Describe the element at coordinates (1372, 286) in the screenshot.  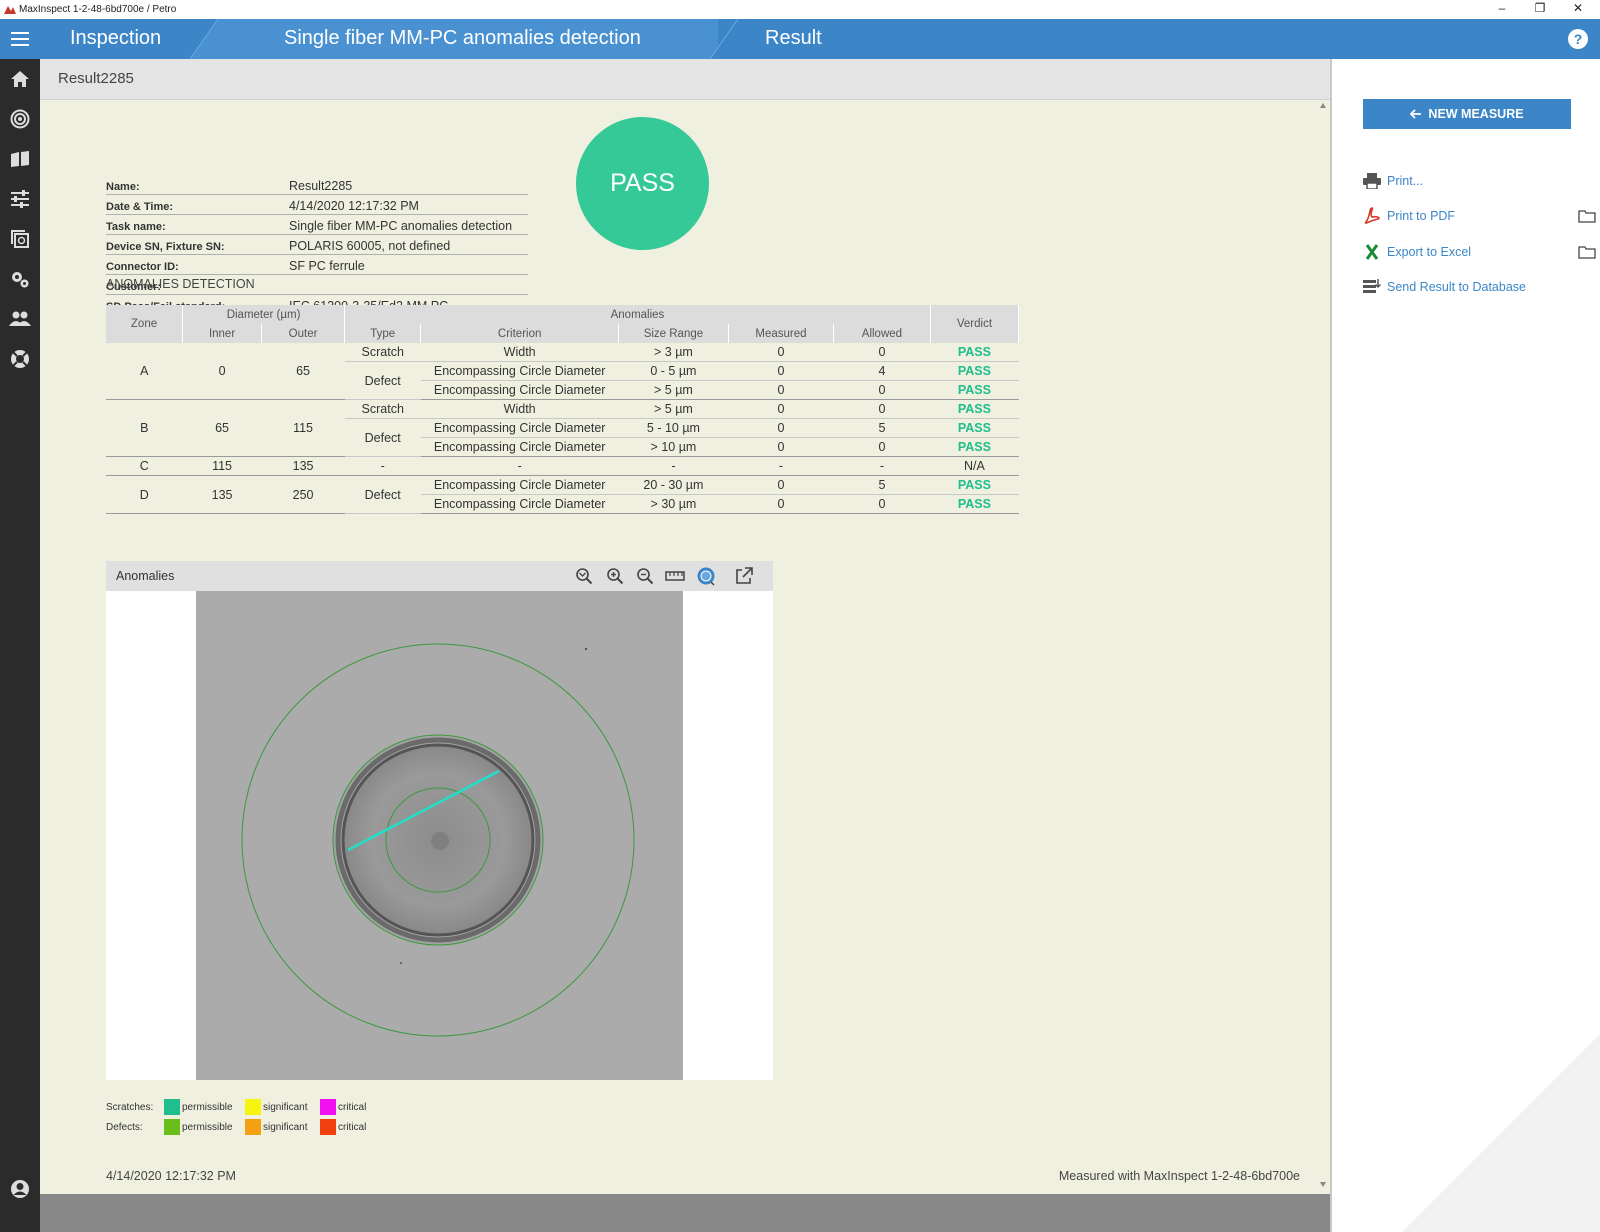
I see `database-send-icon` at that location.